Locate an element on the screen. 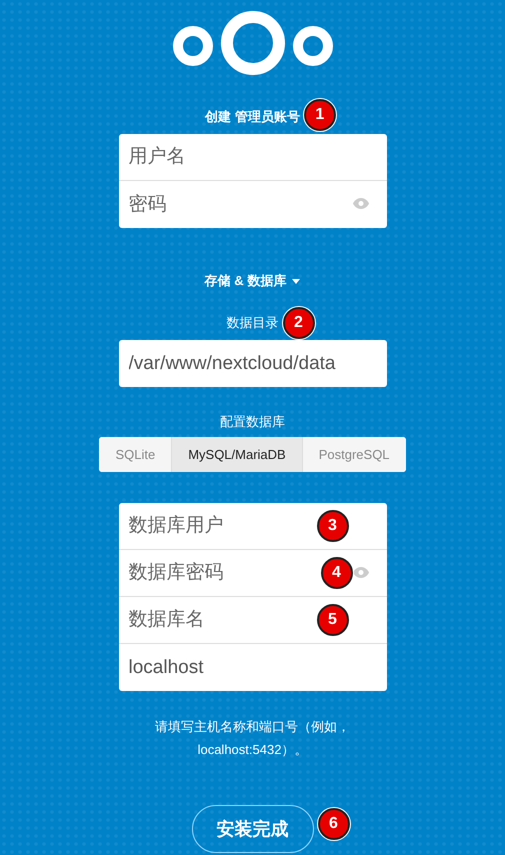  database-tab: PostgreSQL is located at coordinates (354, 454).